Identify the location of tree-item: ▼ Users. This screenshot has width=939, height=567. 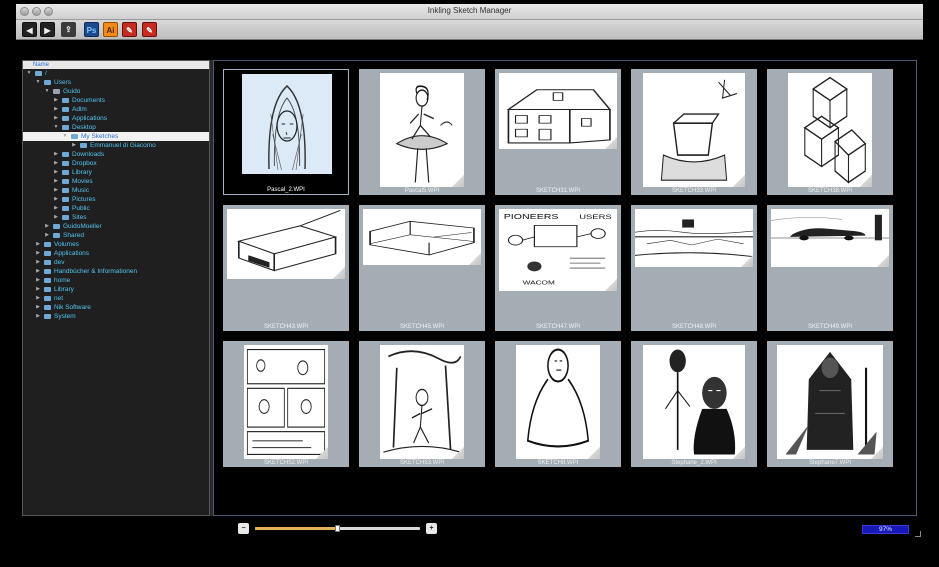
(116, 82).